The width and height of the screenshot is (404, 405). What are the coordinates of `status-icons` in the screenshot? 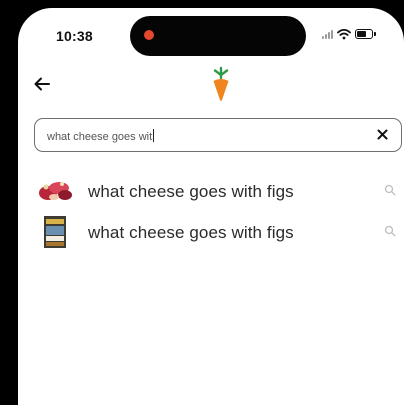 It's located at (349, 34).